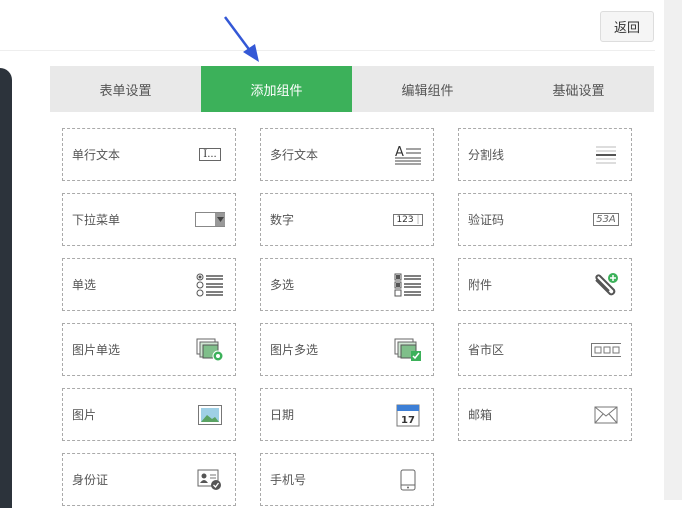  What do you see at coordinates (545, 414) in the screenshot?
I see `component-email: 邮箱` at bounding box center [545, 414].